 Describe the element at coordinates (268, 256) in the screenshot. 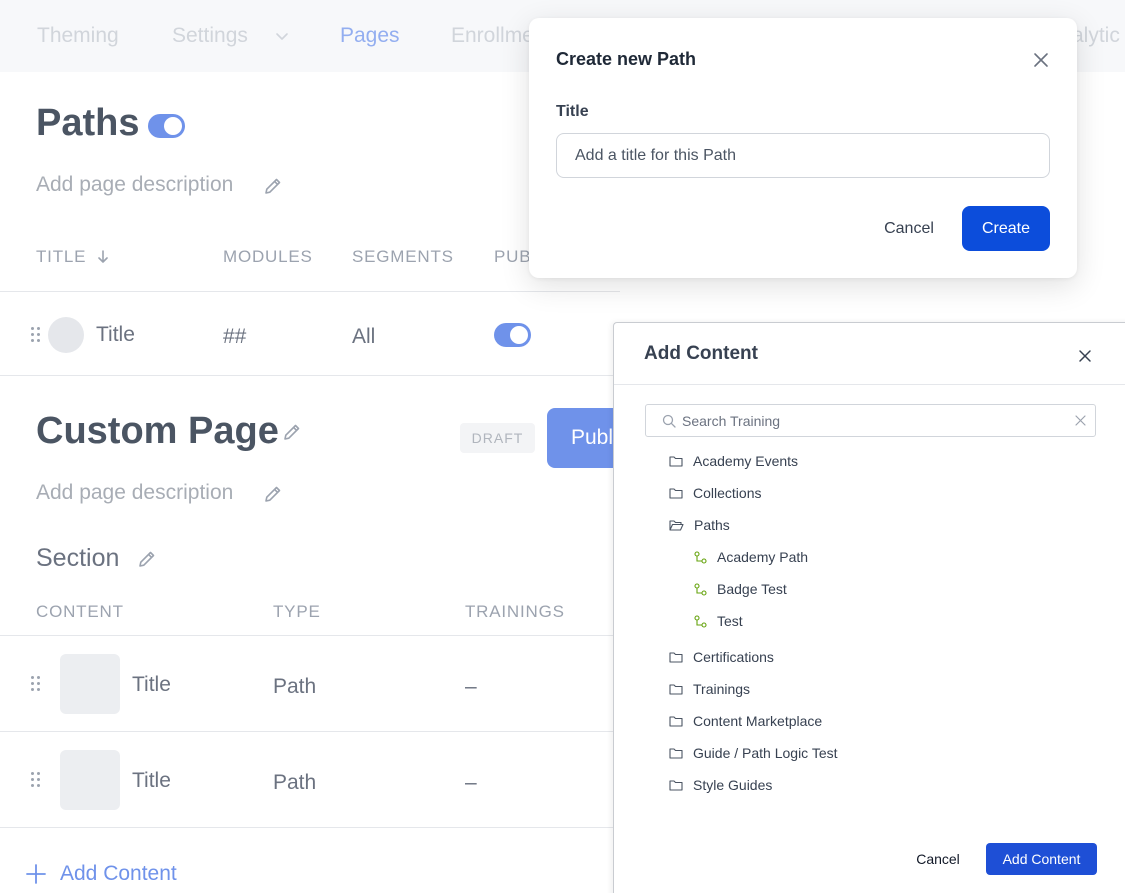

I see `column-header-modules: MODULES` at that location.